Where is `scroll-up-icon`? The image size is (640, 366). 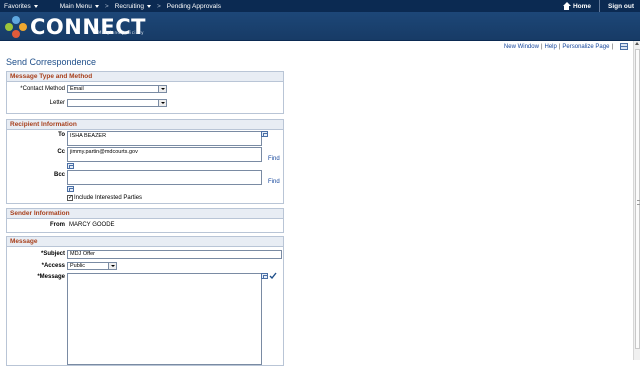 scroll-up-icon is located at coordinates (637, 43).